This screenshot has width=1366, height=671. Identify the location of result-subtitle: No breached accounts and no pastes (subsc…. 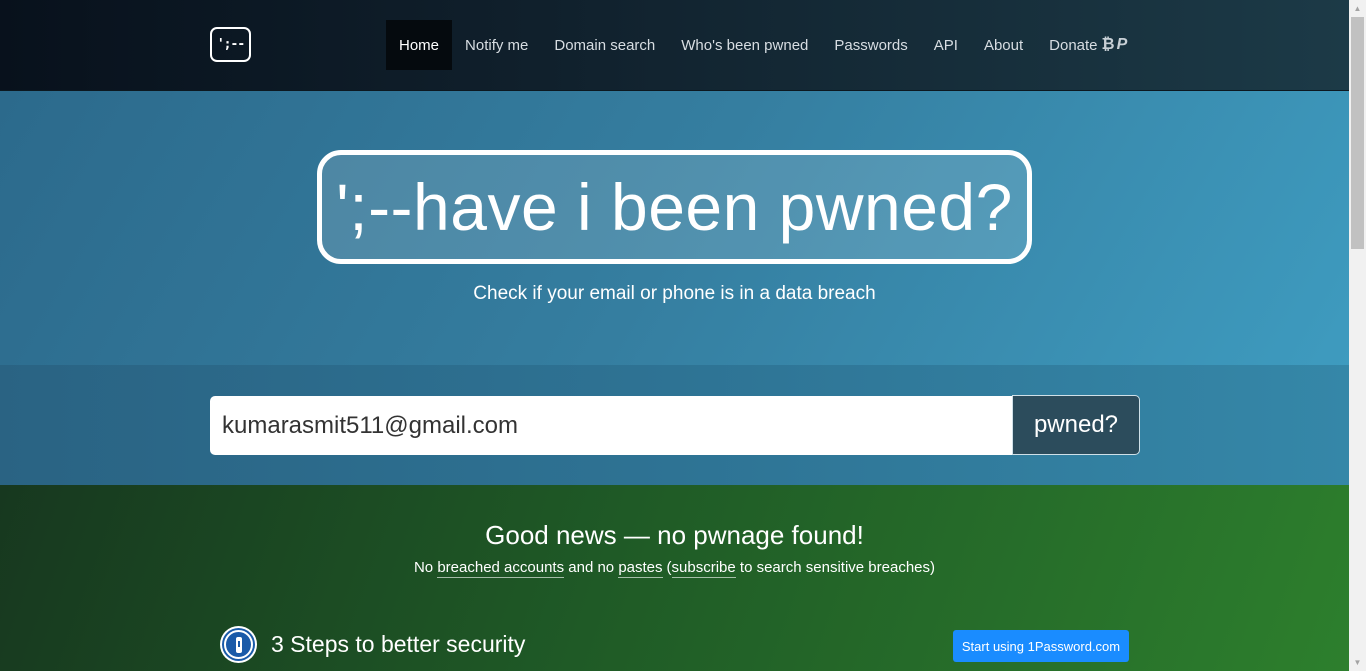
(674, 568).